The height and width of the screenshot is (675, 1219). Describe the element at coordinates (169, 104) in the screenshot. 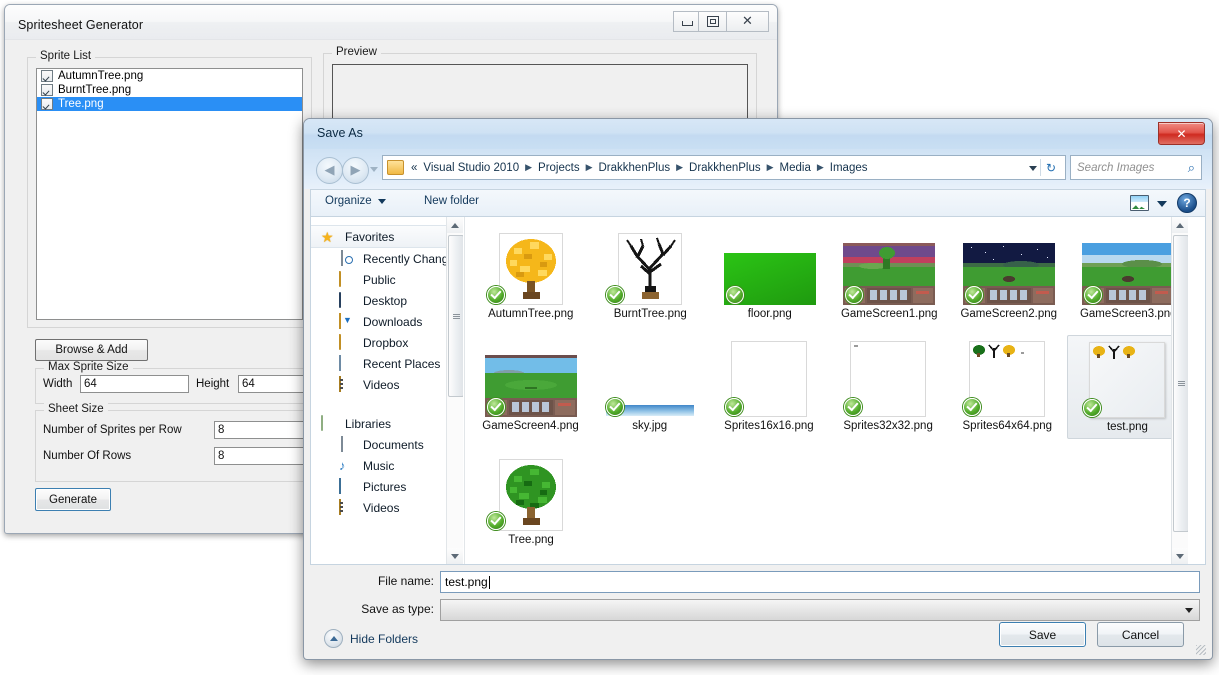

I see `list-item-selected: Tree.png` at that location.